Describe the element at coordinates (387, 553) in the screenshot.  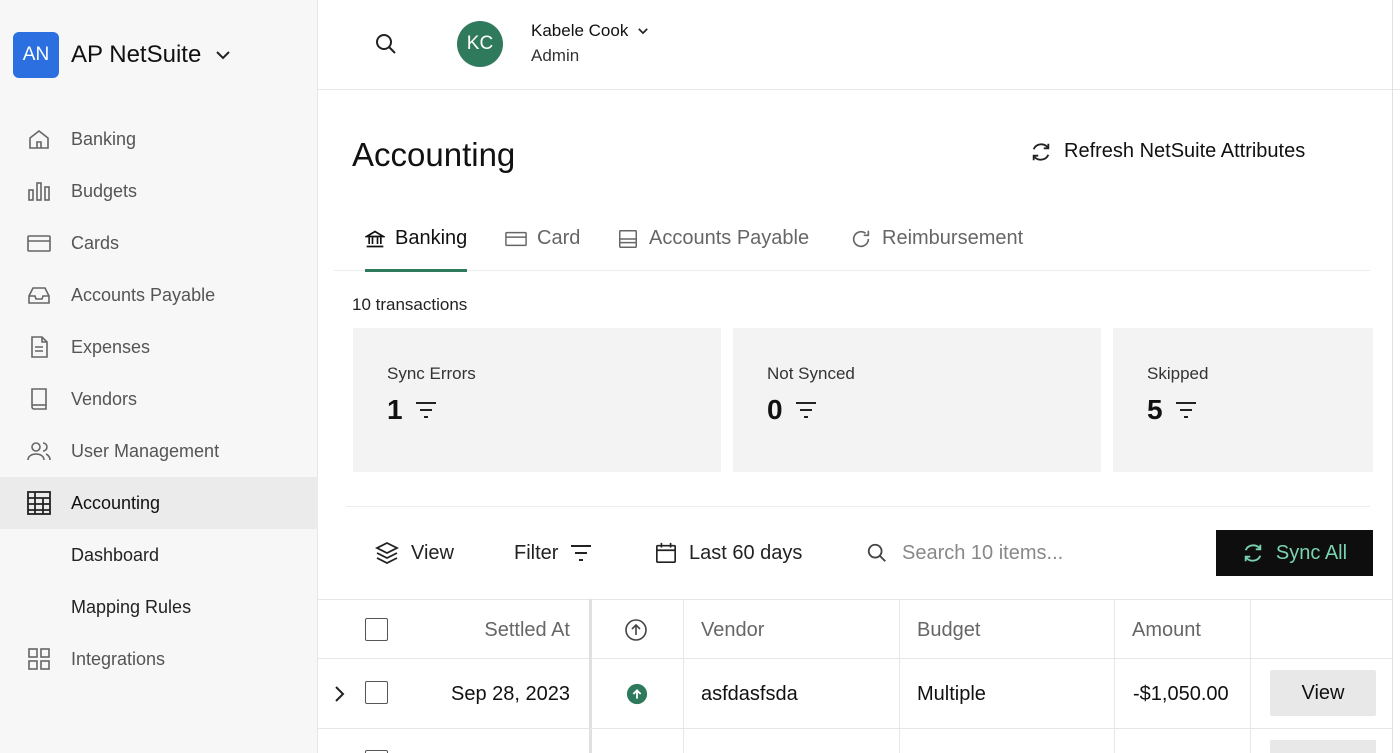
I see `layers-icon` at that location.